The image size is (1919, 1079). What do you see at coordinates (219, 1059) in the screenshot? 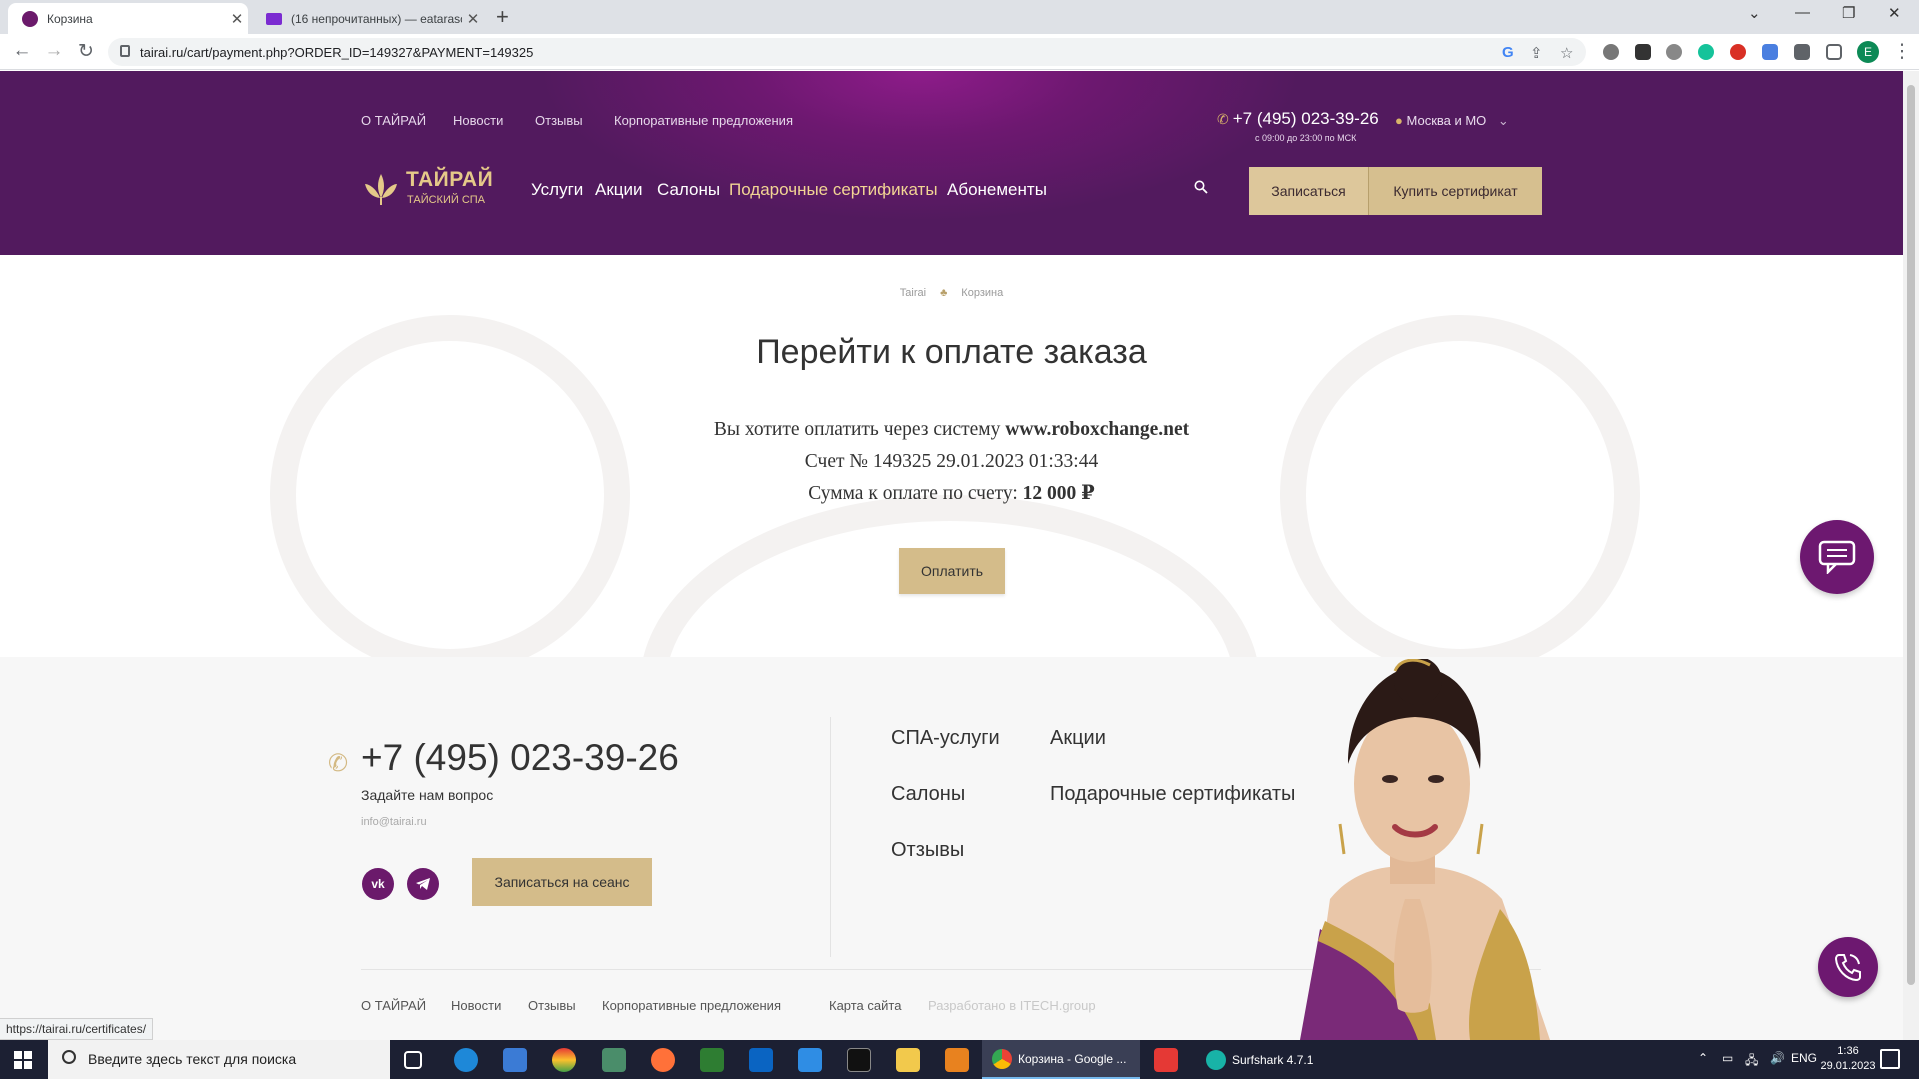
I see `taskbar-search: Введите здесь текст для поиска` at bounding box center [219, 1059].